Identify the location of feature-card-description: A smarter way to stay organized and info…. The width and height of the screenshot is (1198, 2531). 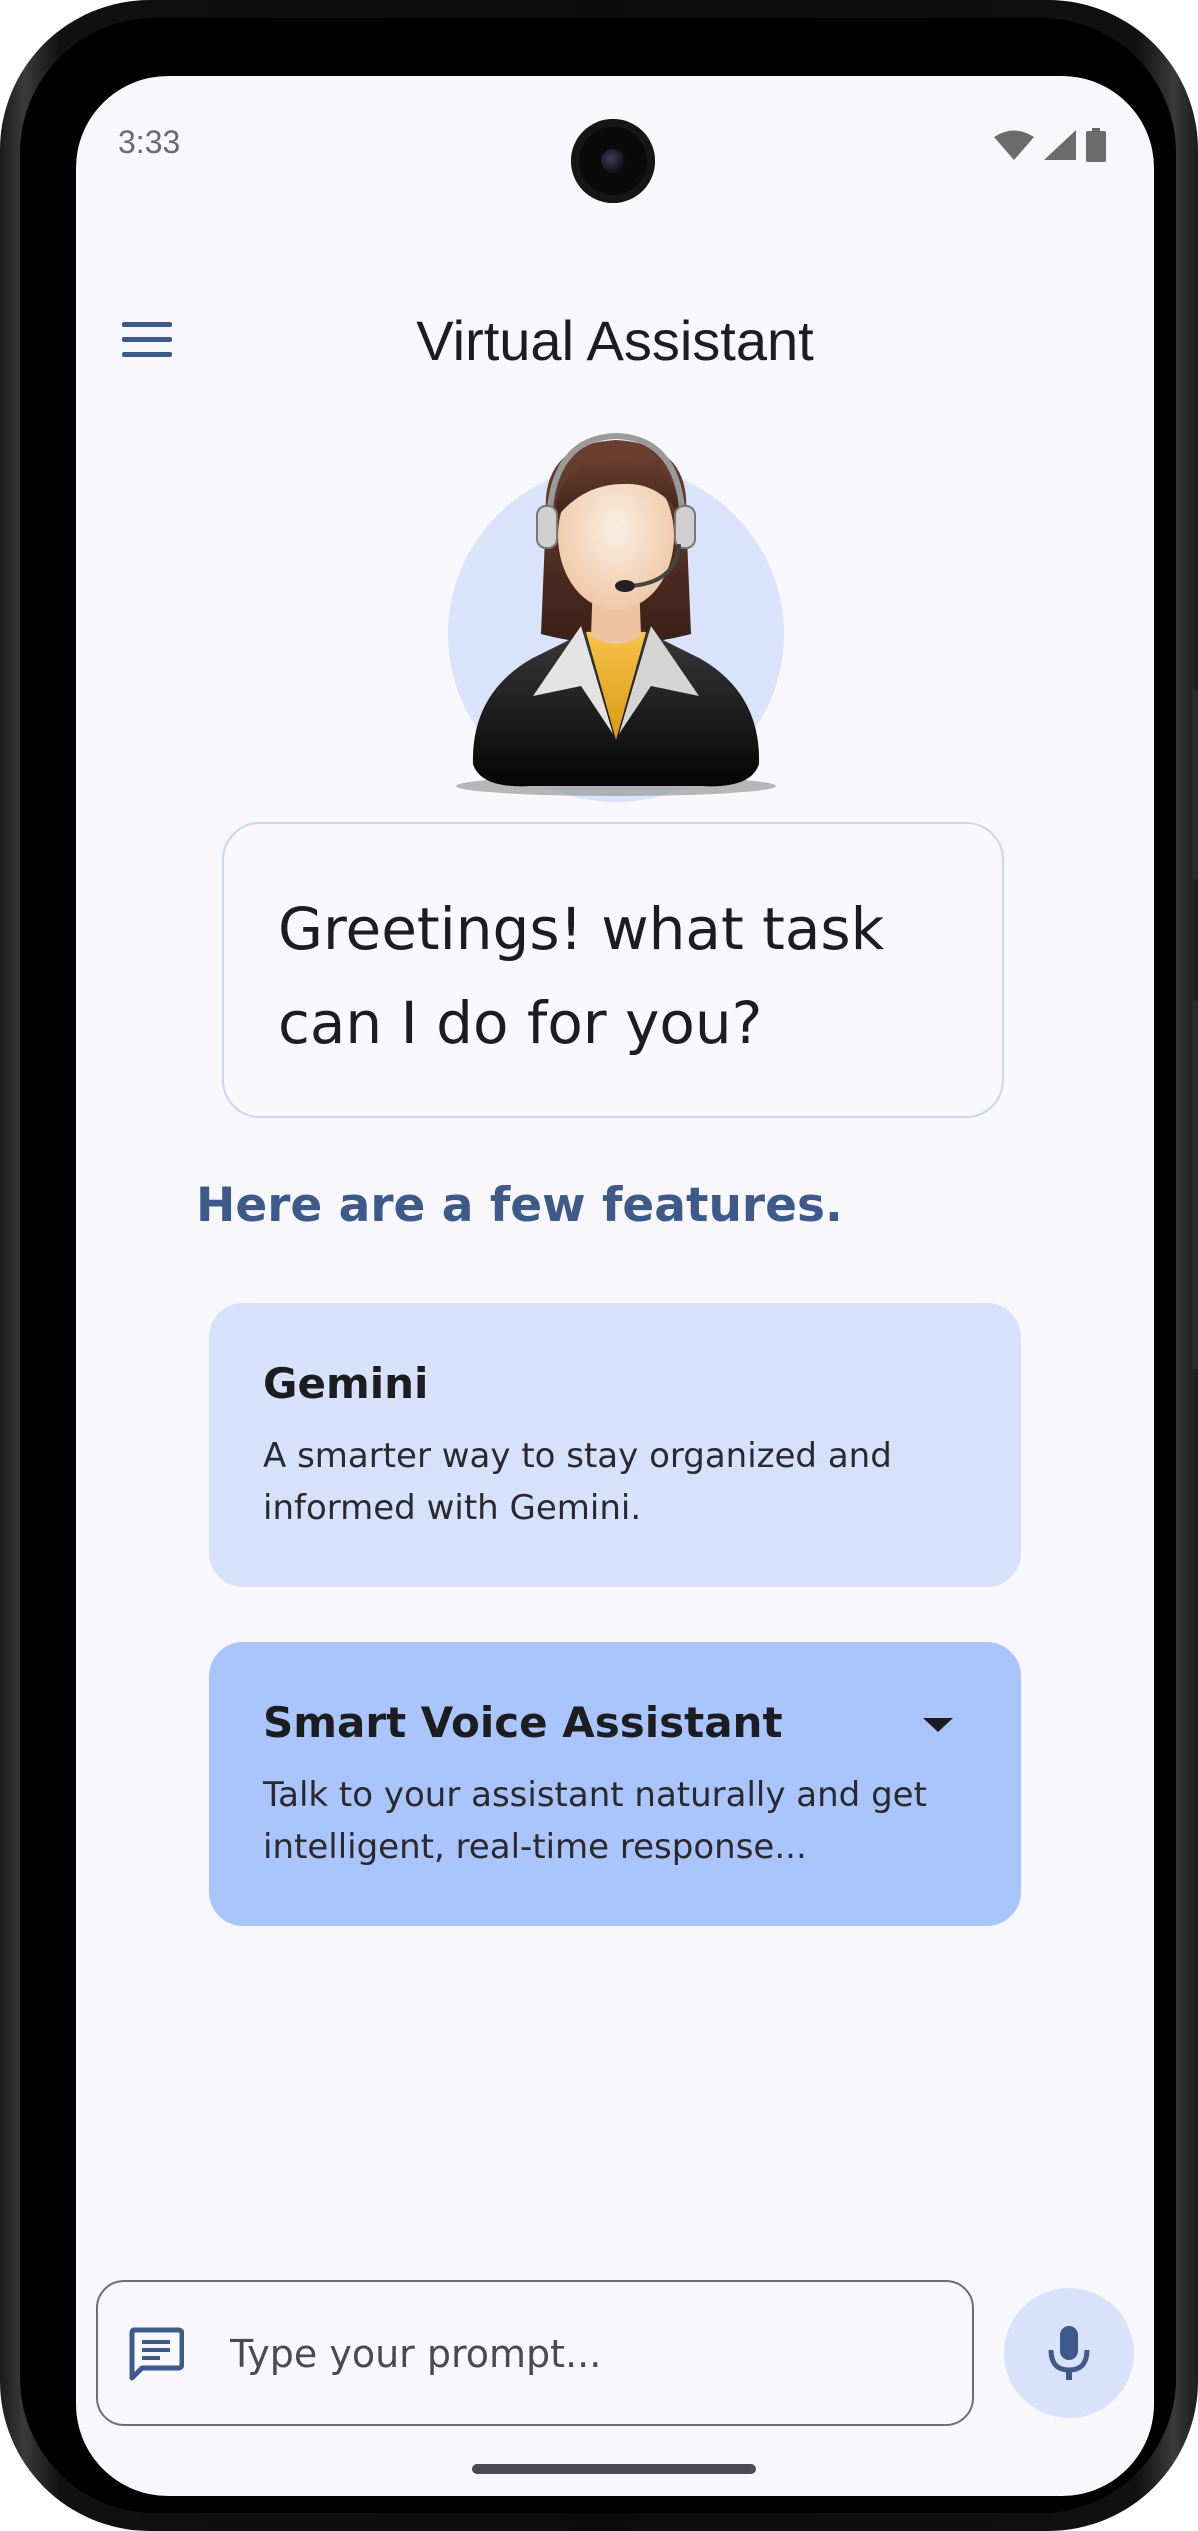
(577, 1482).